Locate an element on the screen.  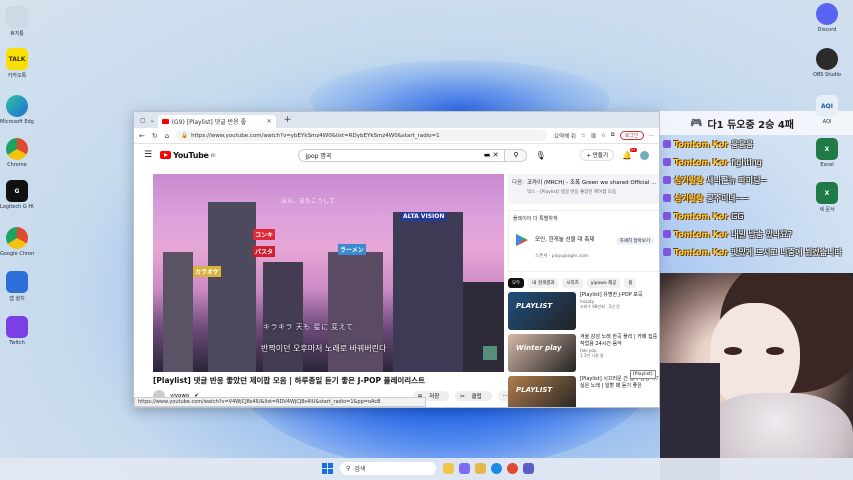
search-input: jpop 명곡 ▬ ✕ is located at coordinates (402, 155).